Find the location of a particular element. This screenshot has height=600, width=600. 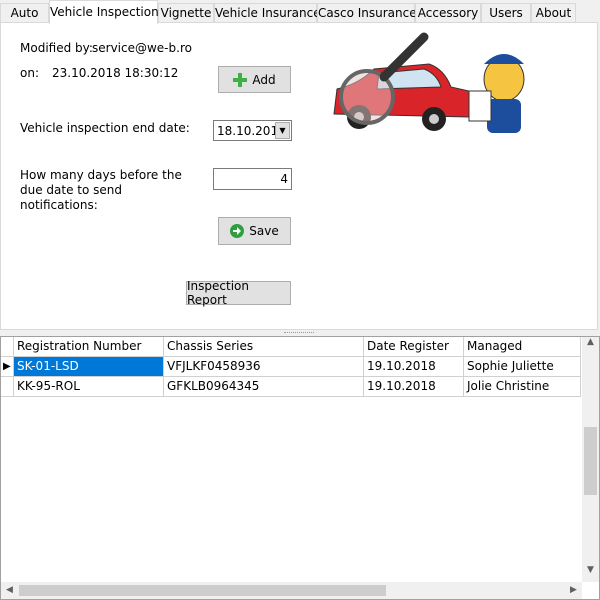

column-header-chassis: Chassis Series is located at coordinates (264, 347).